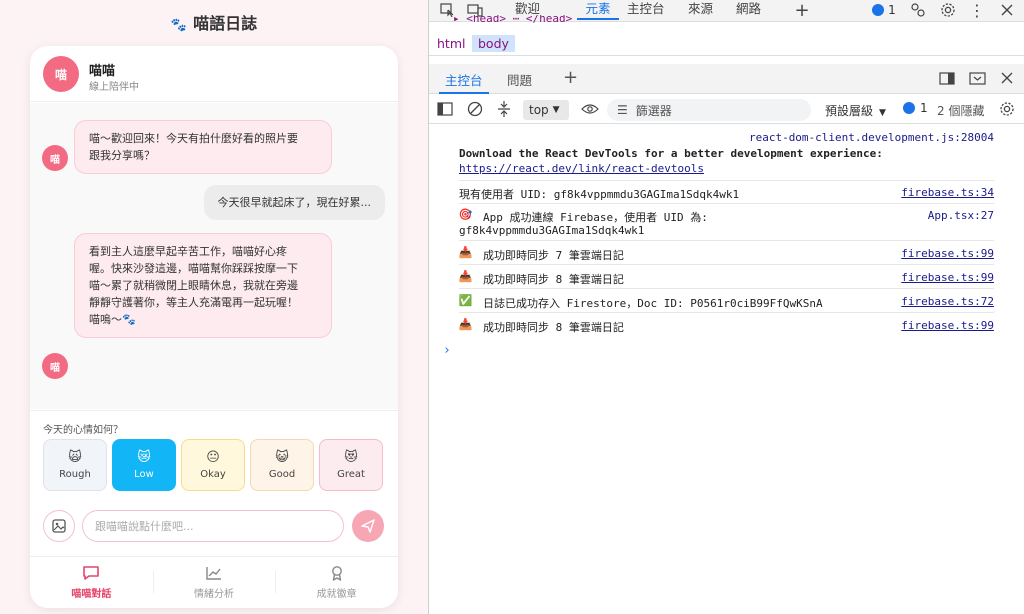 Image resolution: width=1024 pixels, height=614 pixels. I want to click on log-source: react-dom-client.development.js:28004, so click(871, 137).